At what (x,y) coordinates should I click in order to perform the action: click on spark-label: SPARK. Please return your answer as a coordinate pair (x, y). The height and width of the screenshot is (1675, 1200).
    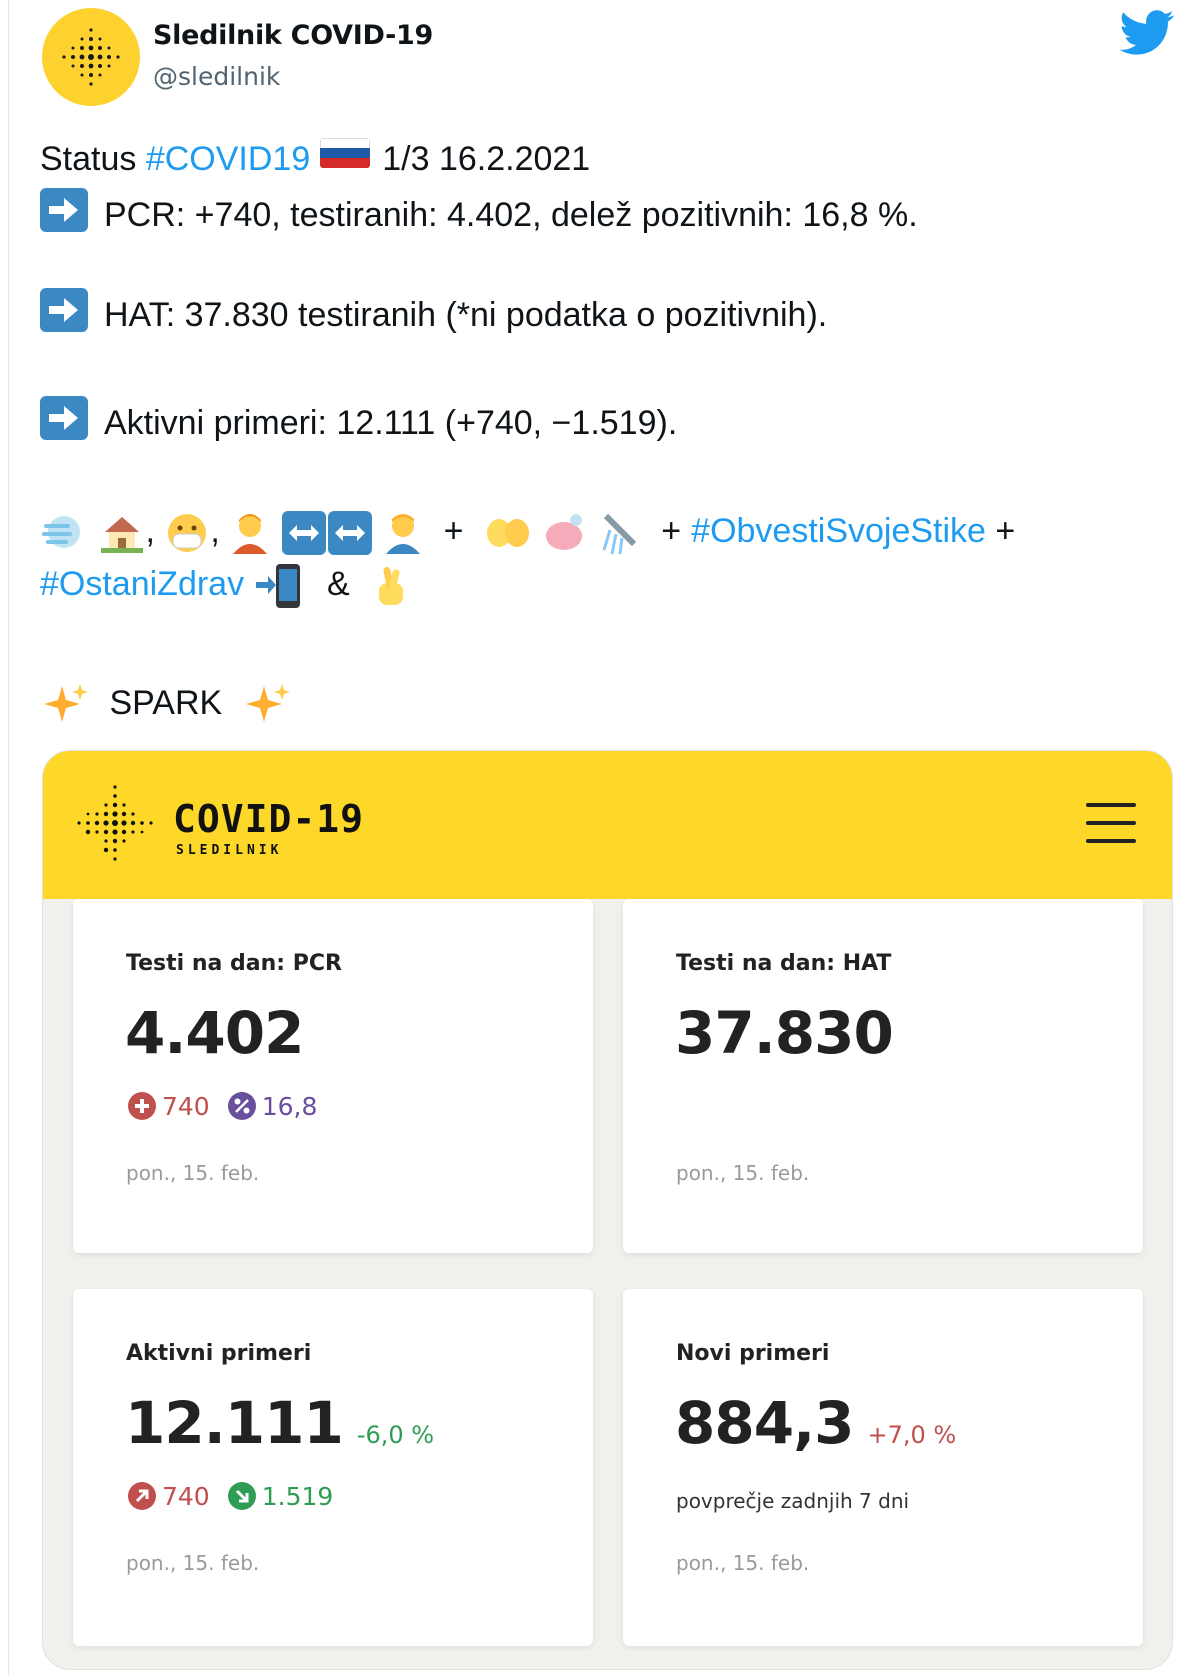
    Looking at the image, I should click on (166, 702).